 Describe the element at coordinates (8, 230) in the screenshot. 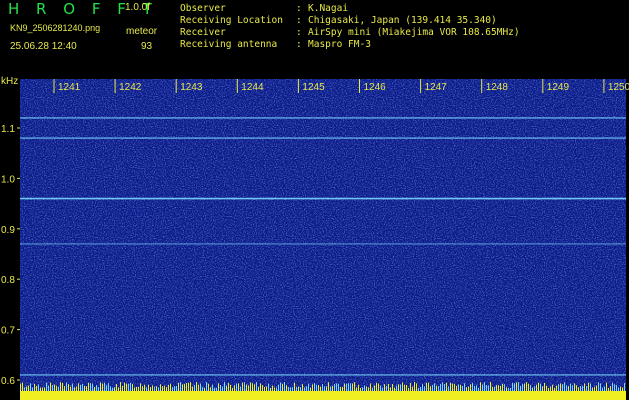

I see `y-tick-label: 0.9` at that location.